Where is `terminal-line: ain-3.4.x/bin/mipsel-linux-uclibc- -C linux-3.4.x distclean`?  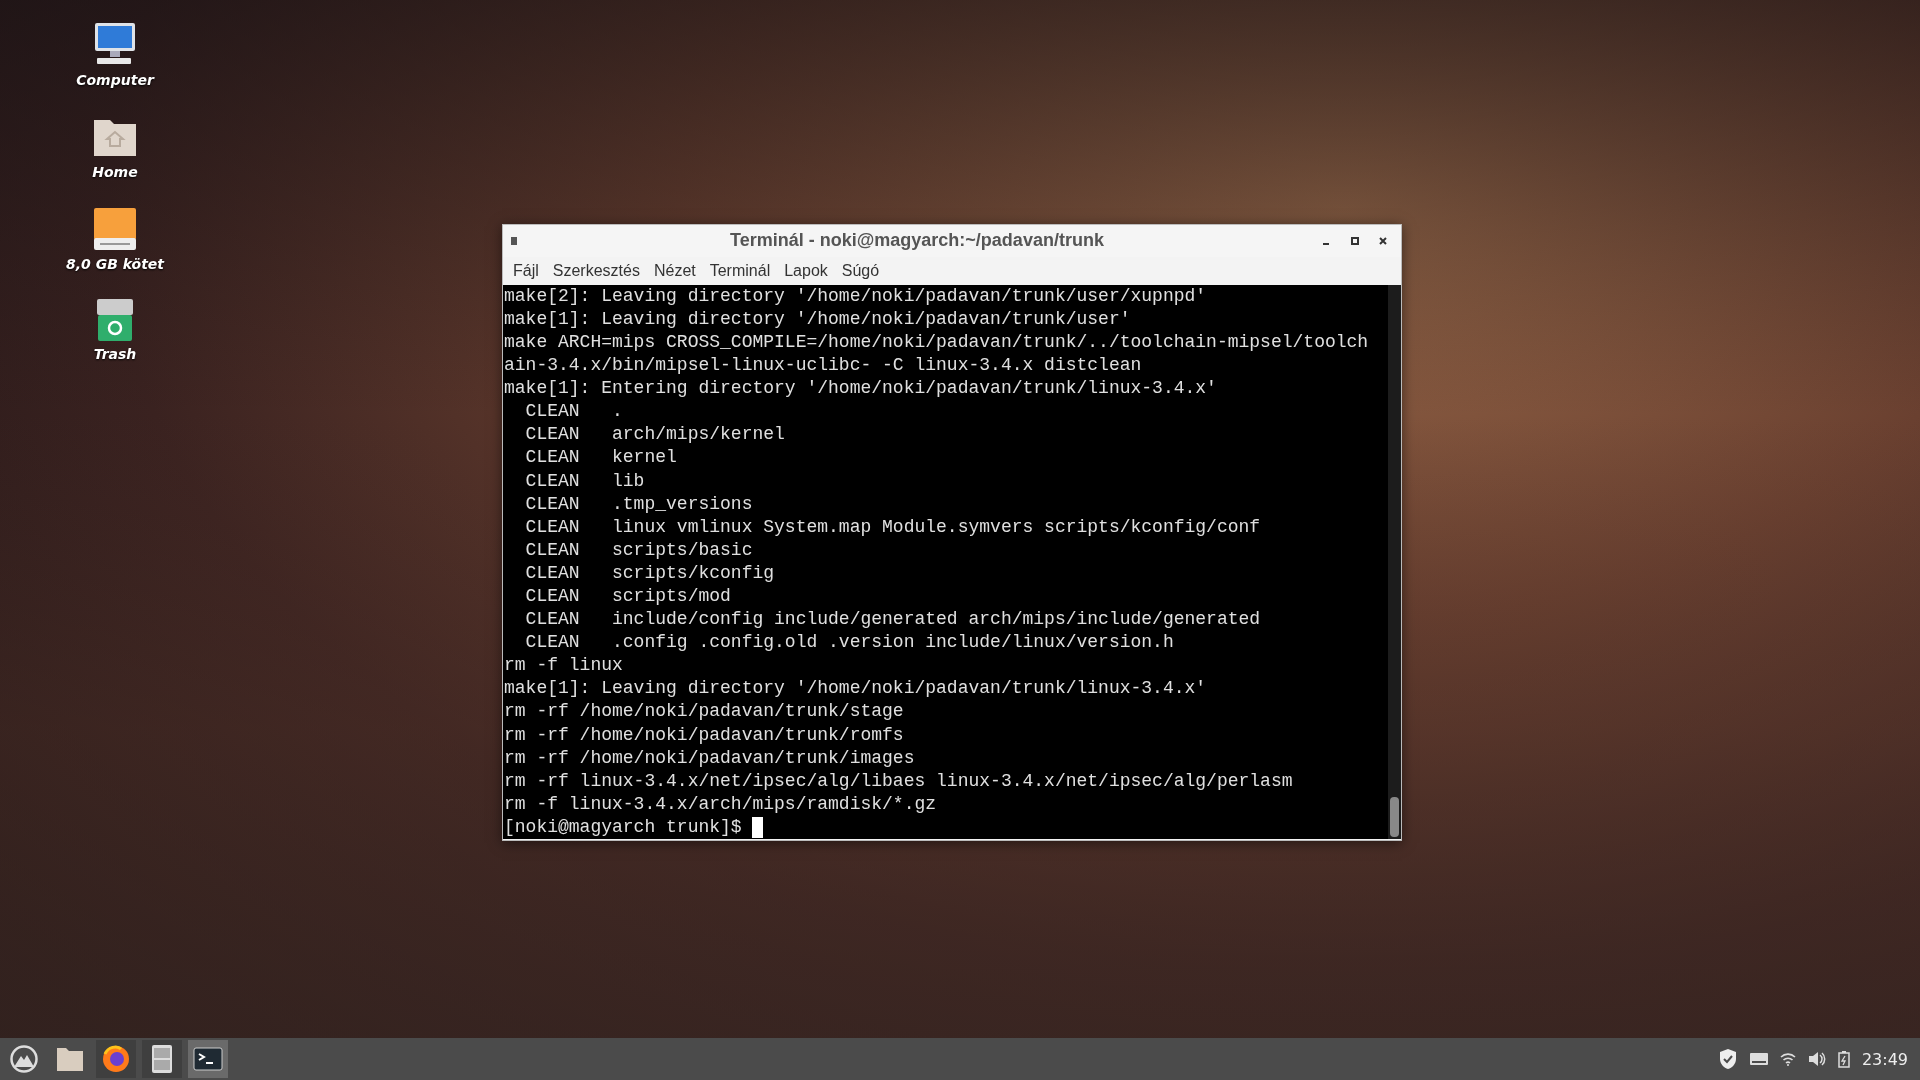 terminal-line: ain-3.4.x/bin/mipsel-linux-uclibc- -C linux-3.4.x distclean is located at coordinates (823, 366).